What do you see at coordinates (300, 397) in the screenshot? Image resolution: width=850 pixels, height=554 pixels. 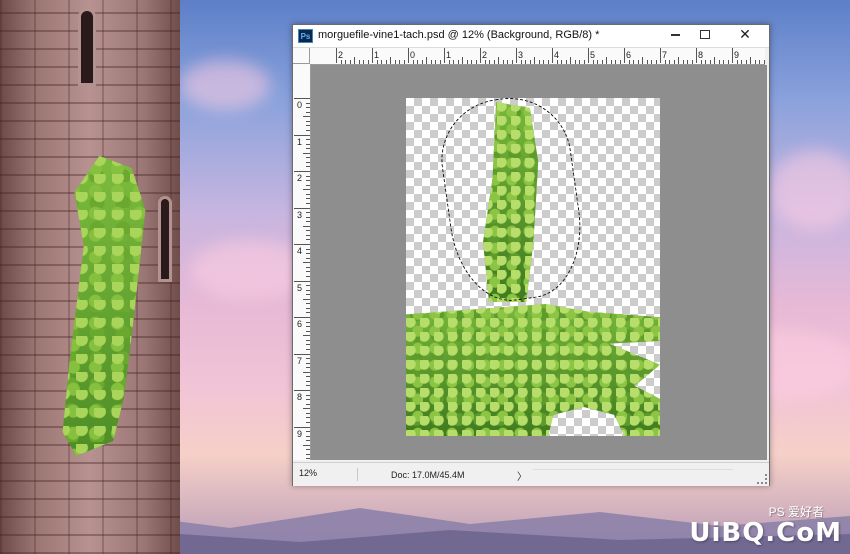 I see `ruler-v-label: 8` at bounding box center [300, 397].